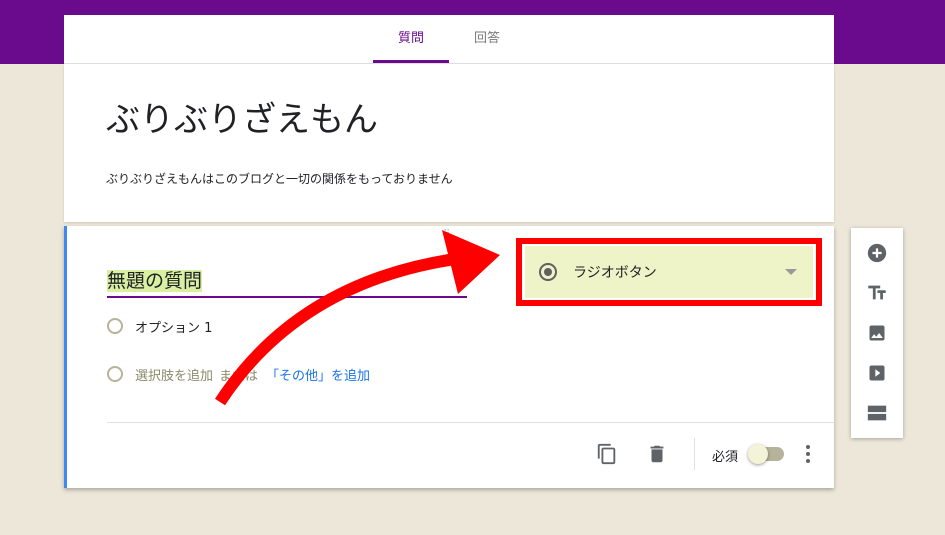  I want to click on add-option-row: 選択肢を追加 または 「その他」を追加, so click(238, 374).